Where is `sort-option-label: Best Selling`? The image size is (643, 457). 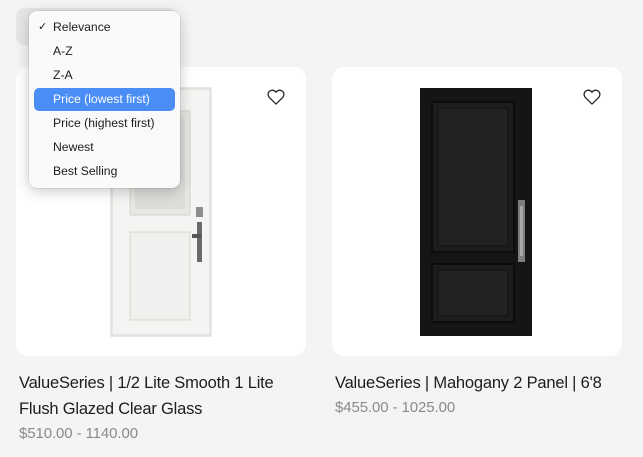 sort-option-label: Best Selling is located at coordinates (85, 171).